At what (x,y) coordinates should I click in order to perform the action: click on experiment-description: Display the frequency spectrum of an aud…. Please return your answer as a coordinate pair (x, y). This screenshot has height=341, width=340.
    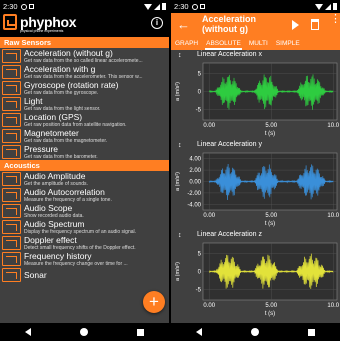
    Looking at the image, I should click on (80, 231).